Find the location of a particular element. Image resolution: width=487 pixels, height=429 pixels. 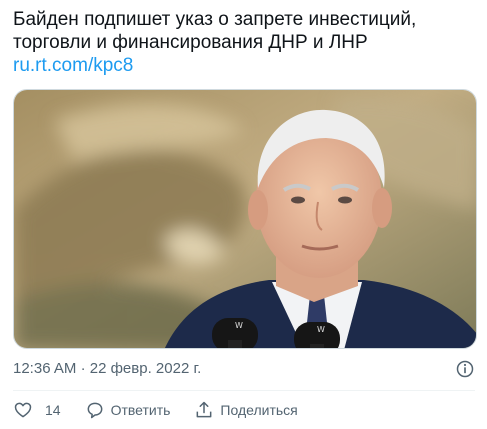

tweet-time: 12:36 AM is located at coordinates (45, 368).